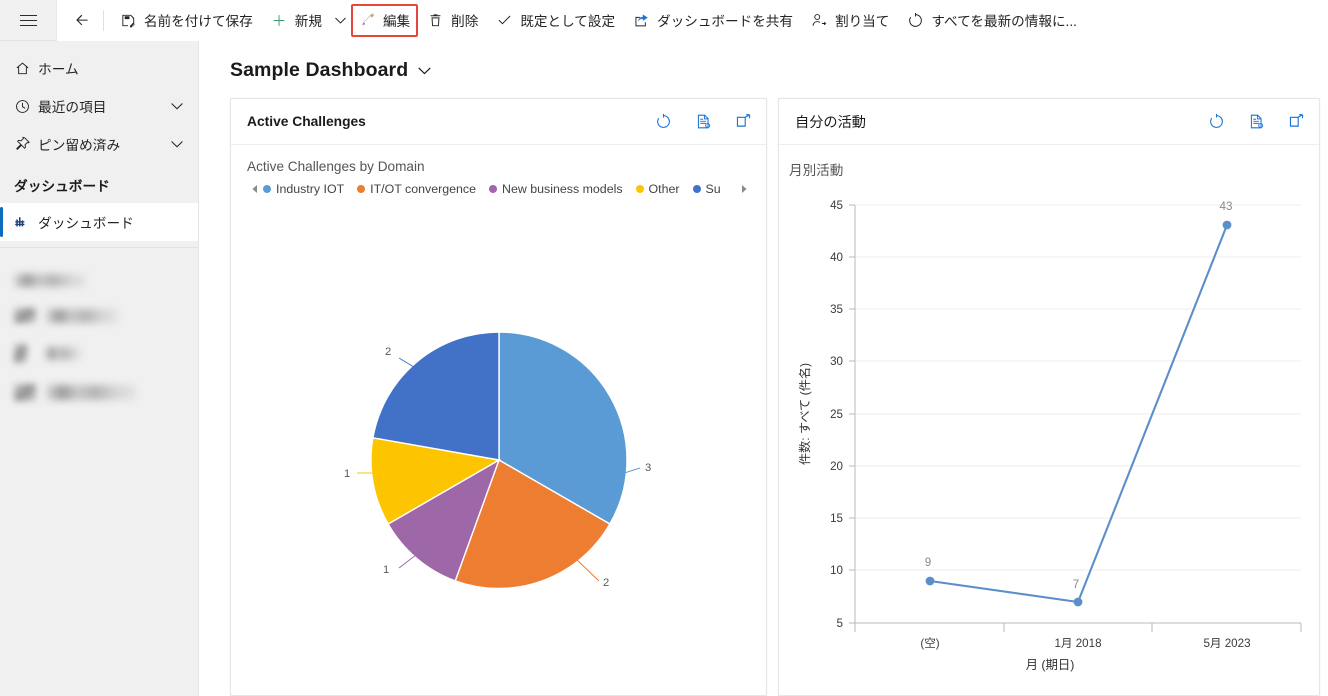 The image size is (1328, 696). What do you see at coordinates (641, 20) in the screenshot?
I see `share-icon` at bounding box center [641, 20].